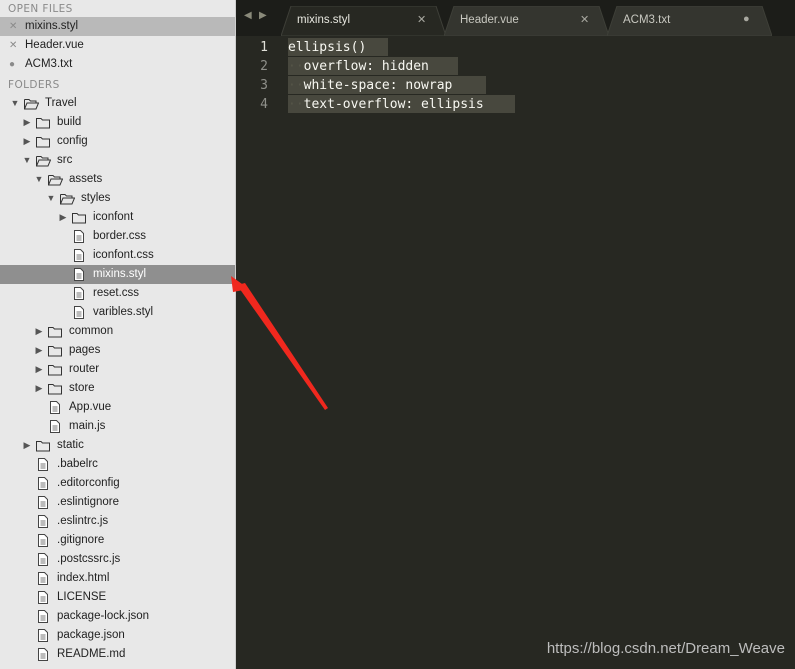 Image resolution: width=795 pixels, height=669 pixels. What do you see at coordinates (49, 64) in the screenshot?
I see `open-file-label: ACM3.txt` at bounding box center [49, 64].